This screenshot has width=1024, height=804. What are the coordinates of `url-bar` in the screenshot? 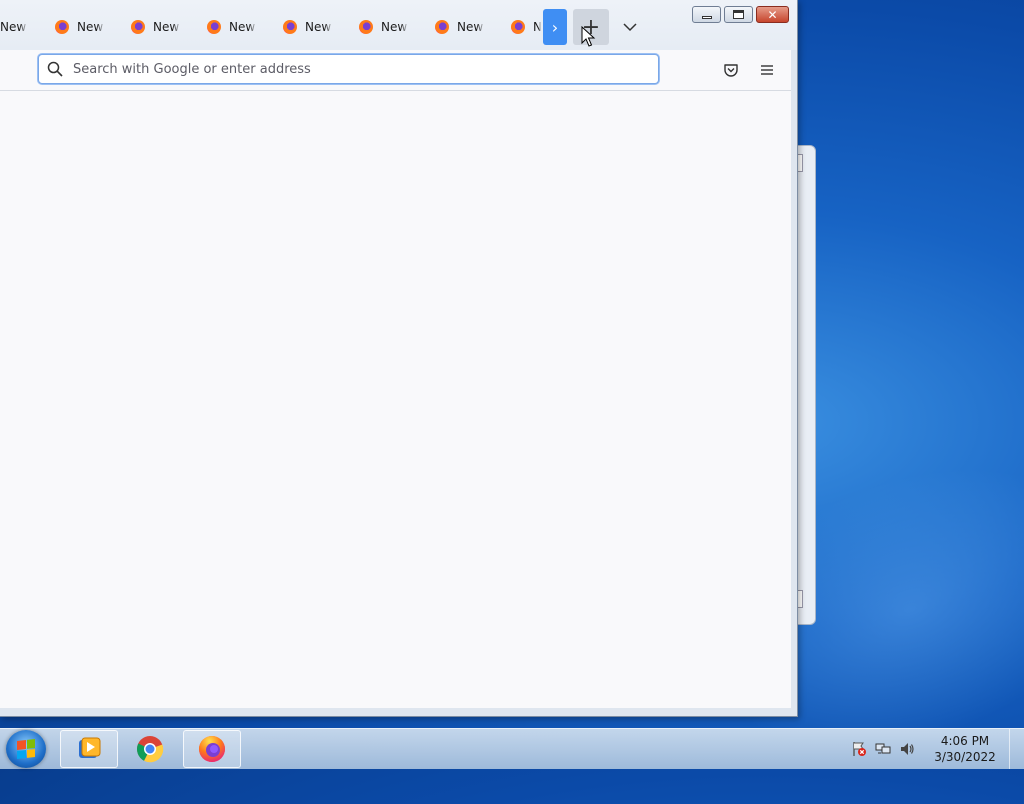 It's located at (348, 69).